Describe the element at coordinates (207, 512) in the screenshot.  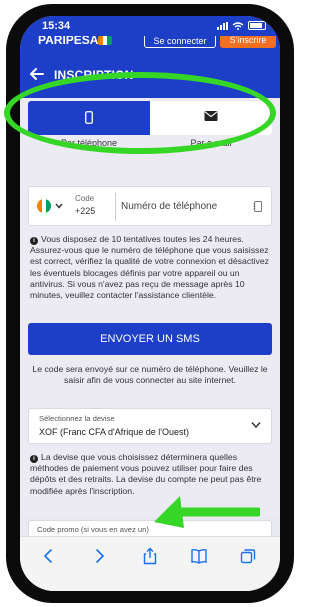
I see `annotation-arrow` at that location.